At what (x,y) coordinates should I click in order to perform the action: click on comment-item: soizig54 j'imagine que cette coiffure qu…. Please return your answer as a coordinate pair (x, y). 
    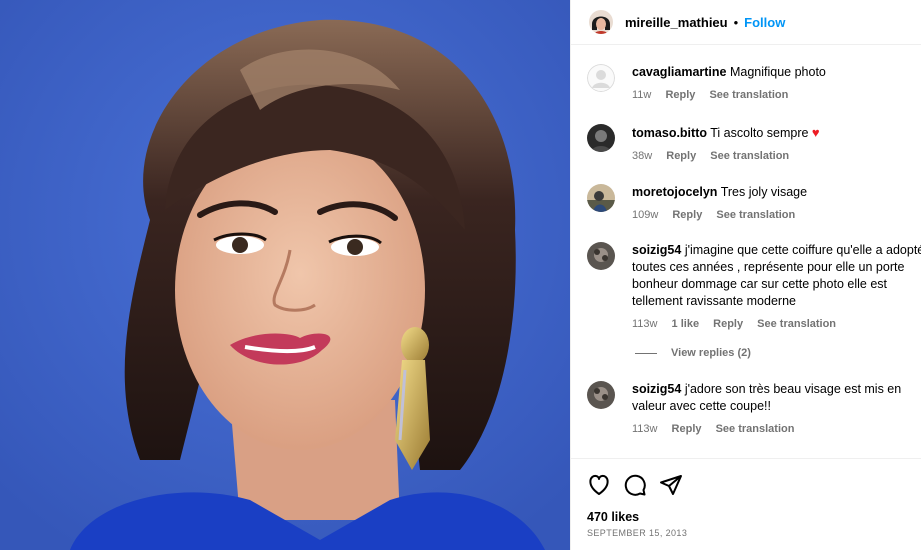
    Looking at the image, I should click on (754, 287).